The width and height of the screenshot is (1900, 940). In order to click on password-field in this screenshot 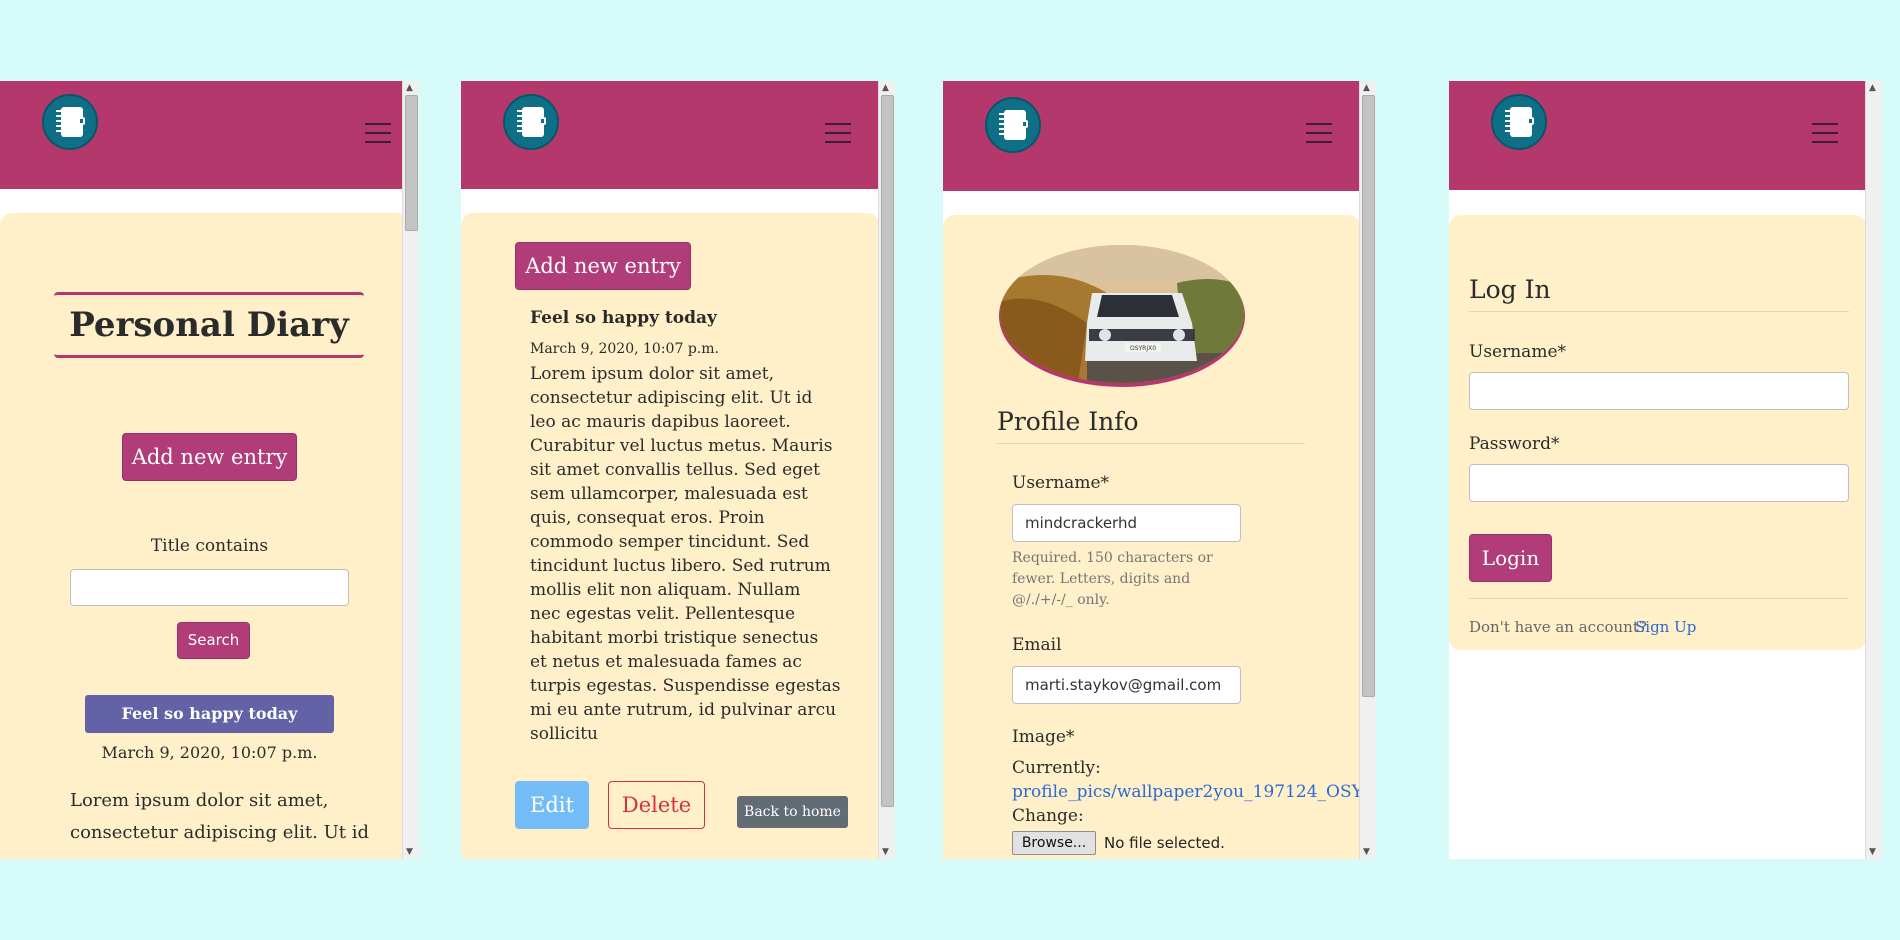, I will do `click(1659, 483)`.